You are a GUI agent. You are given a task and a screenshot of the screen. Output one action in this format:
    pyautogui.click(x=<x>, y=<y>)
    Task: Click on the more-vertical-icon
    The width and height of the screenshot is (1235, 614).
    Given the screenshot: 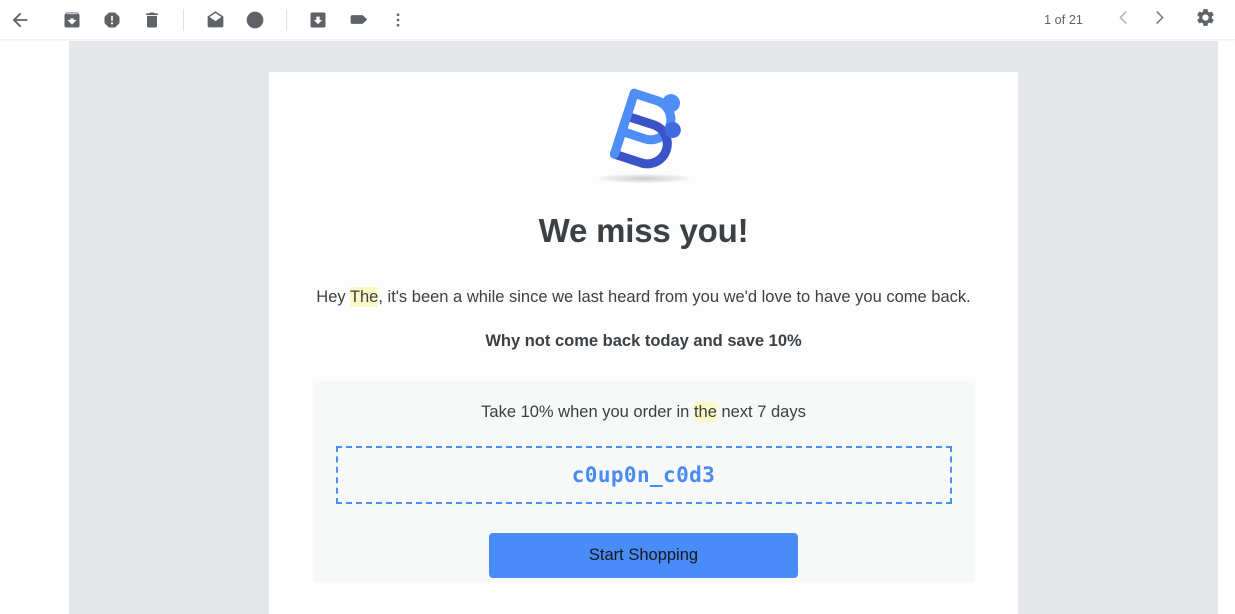 What is the action you would take?
    pyautogui.click(x=398, y=20)
    